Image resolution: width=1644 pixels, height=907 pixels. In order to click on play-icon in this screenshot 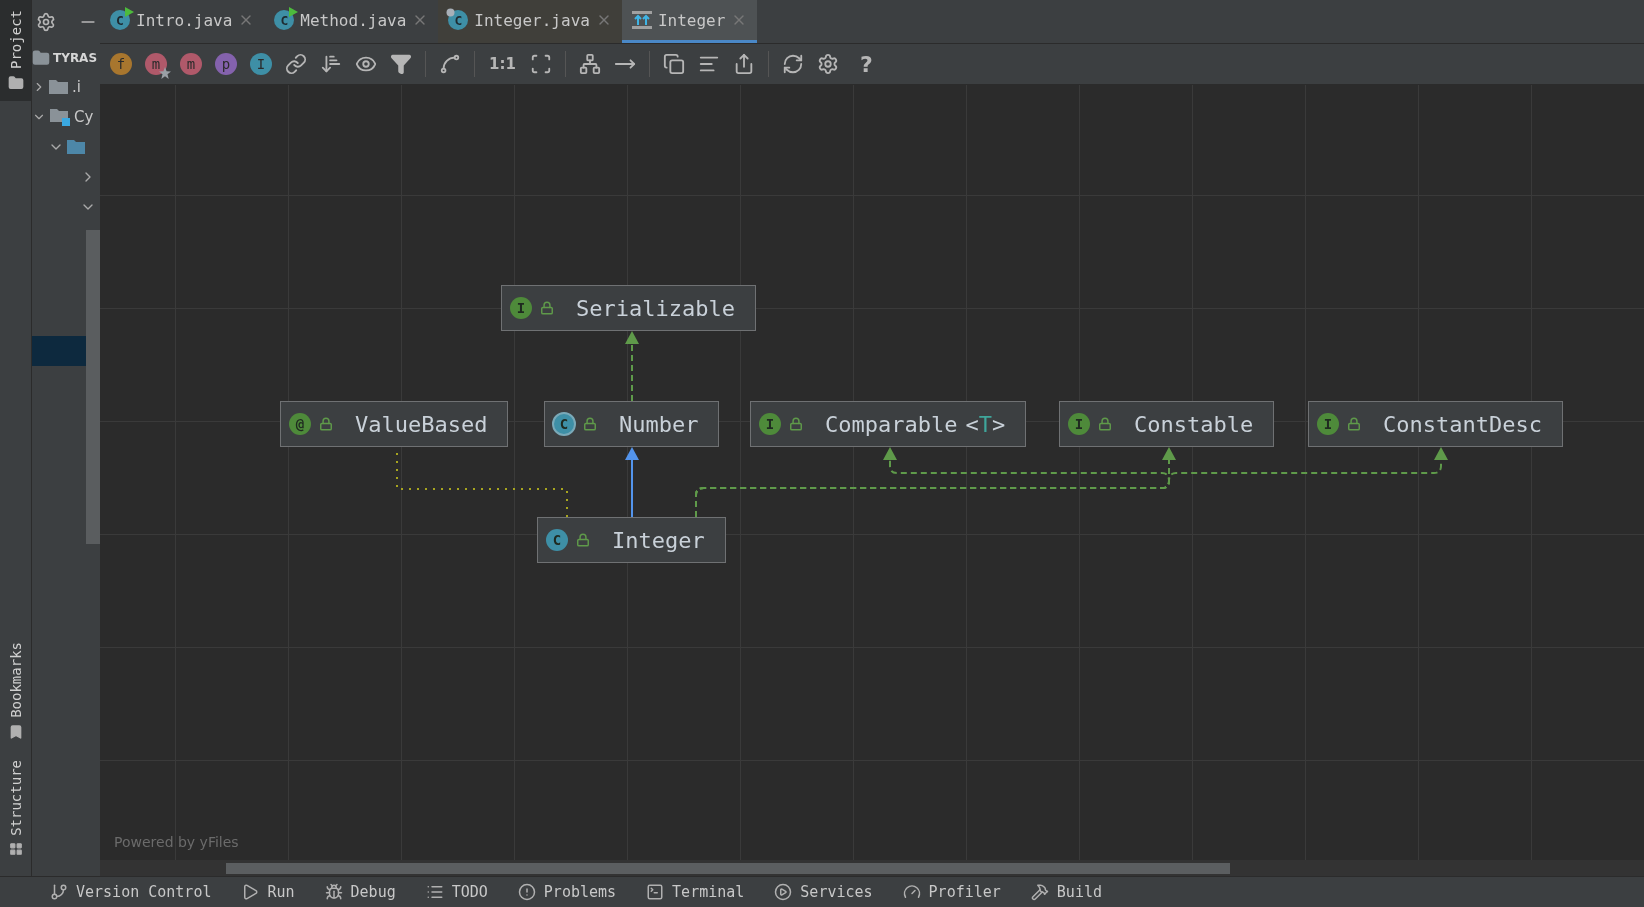, I will do `click(250, 892)`.